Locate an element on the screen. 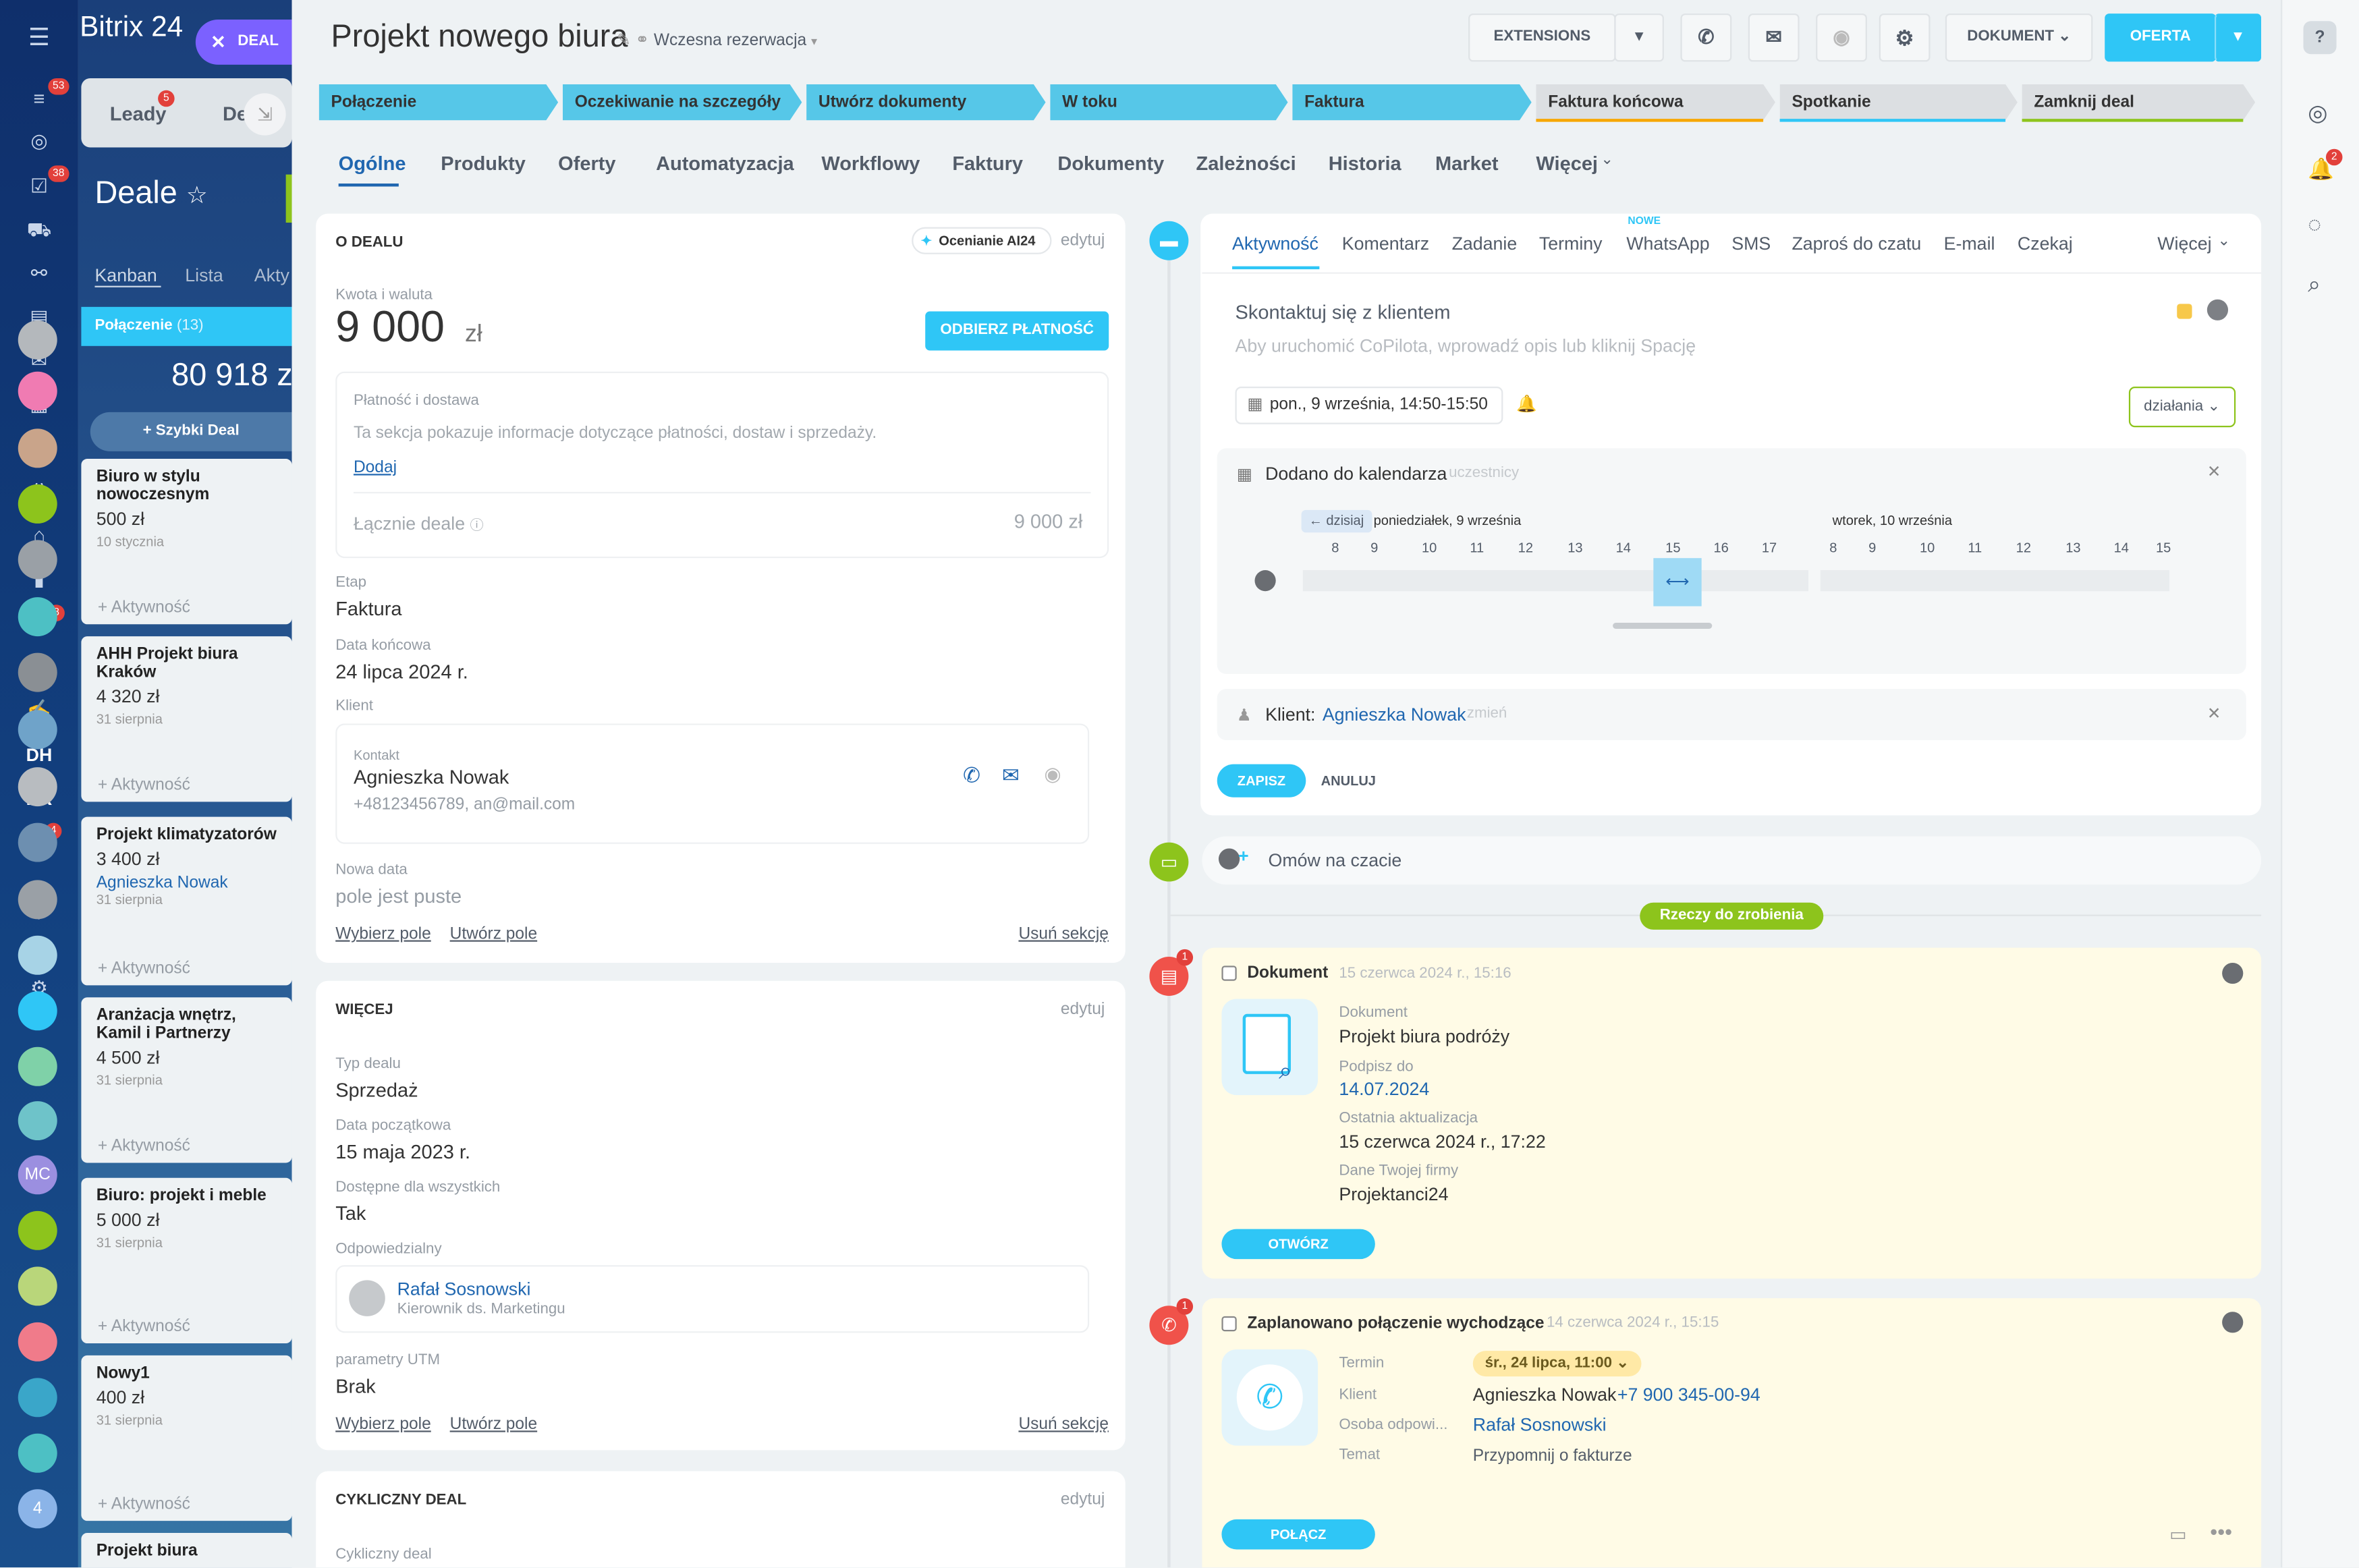 This screenshot has height=1568, width=2359. phone-button: ✆ is located at coordinates (1706, 37).